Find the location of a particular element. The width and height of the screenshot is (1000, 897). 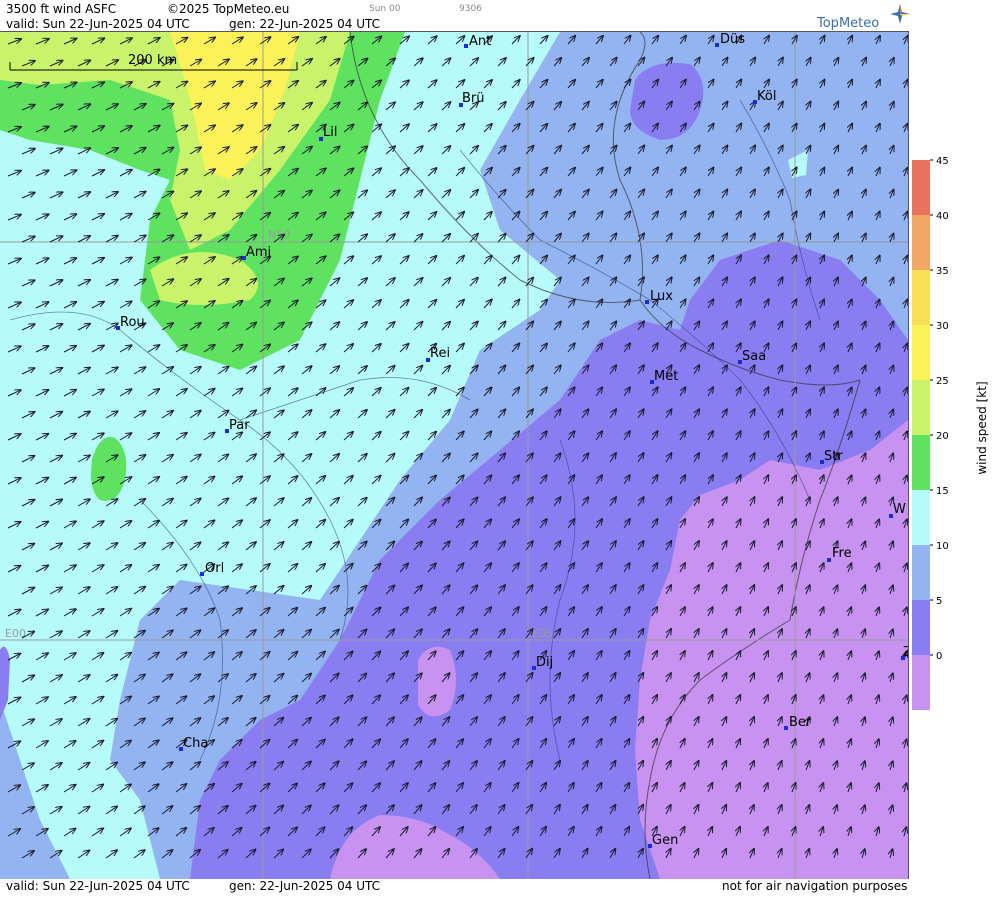

generated-time: gen: 22-Jun-2025 04 UTC is located at coordinates (305, 24).